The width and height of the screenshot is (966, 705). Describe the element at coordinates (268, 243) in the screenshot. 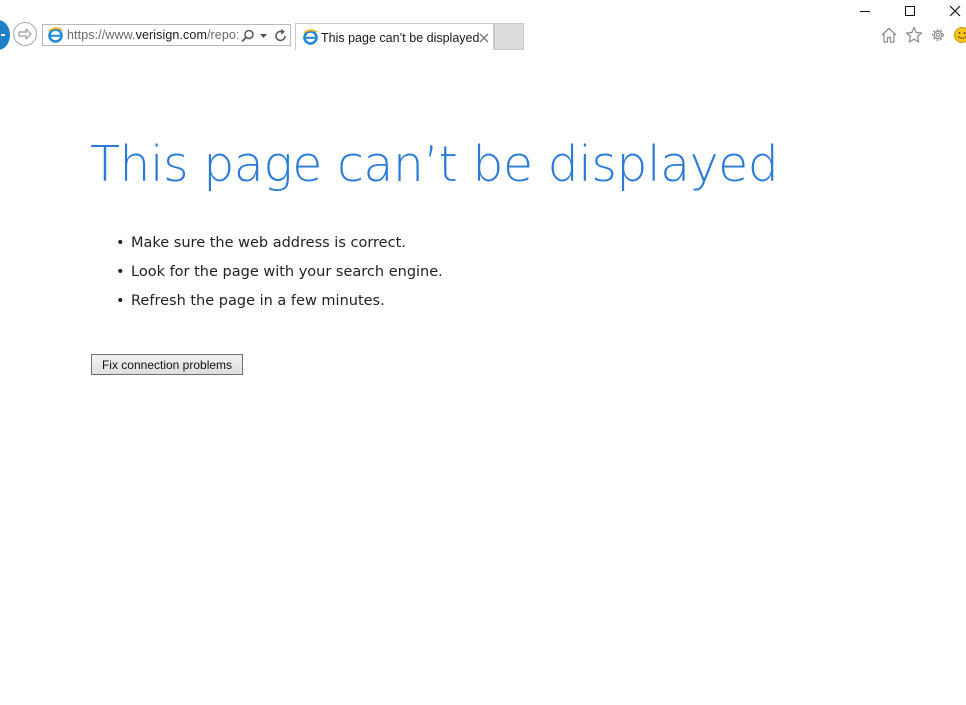

I see `tip-text: Make sure the web address is correct.` at that location.